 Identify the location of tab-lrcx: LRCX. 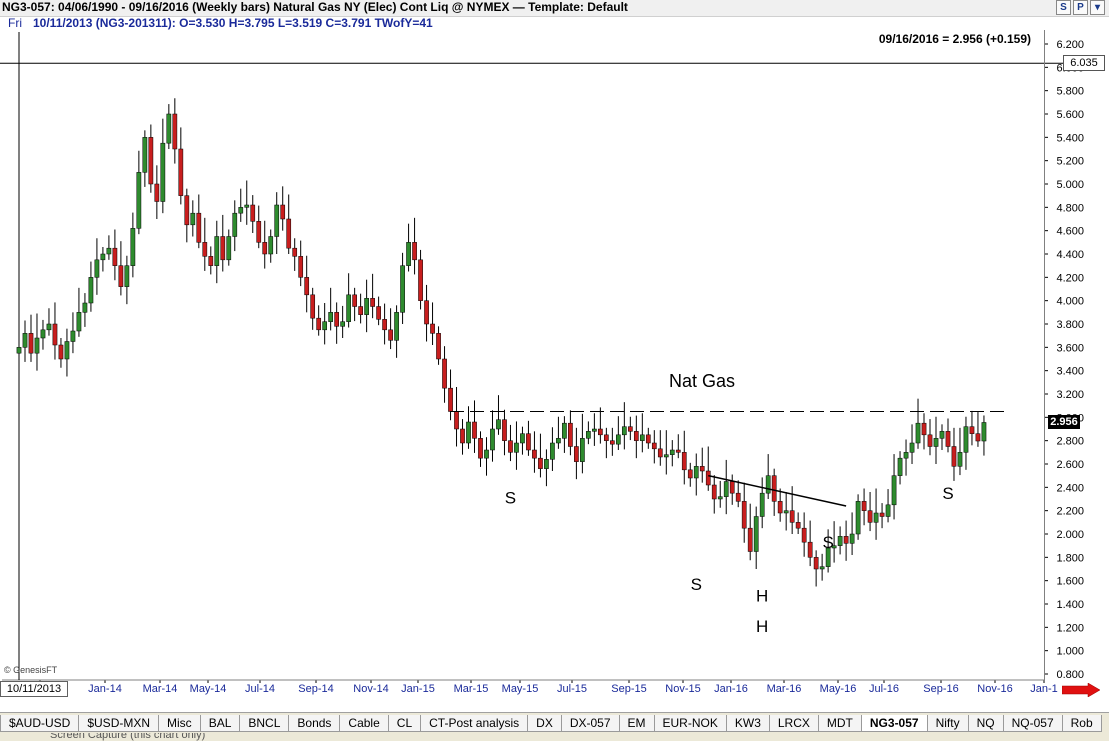
(793, 723).